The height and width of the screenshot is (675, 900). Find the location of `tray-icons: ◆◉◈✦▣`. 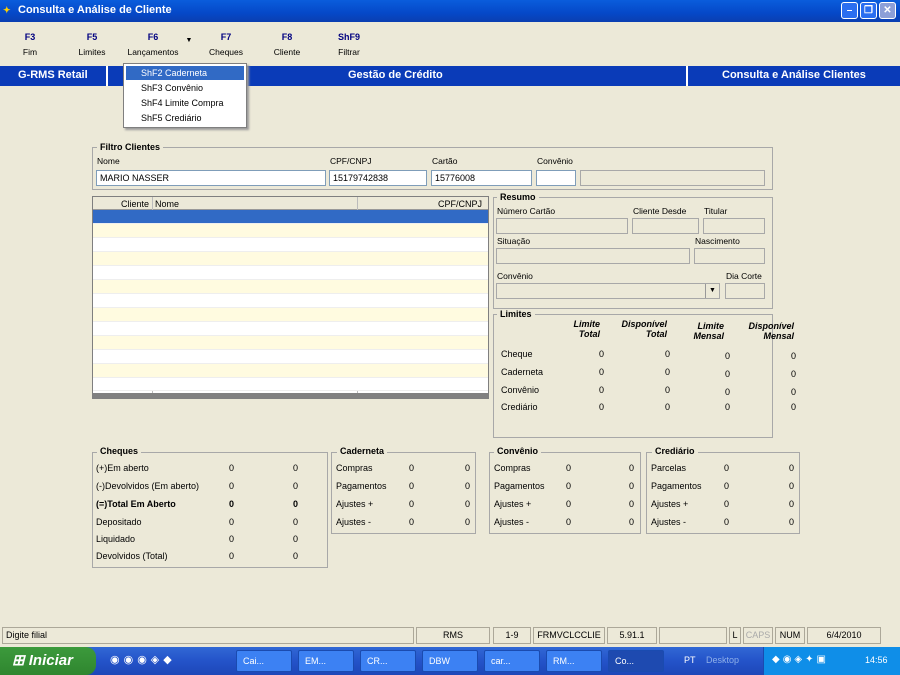

tray-icons: ◆◉◈✦▣ is located at coordinates (800, 659).